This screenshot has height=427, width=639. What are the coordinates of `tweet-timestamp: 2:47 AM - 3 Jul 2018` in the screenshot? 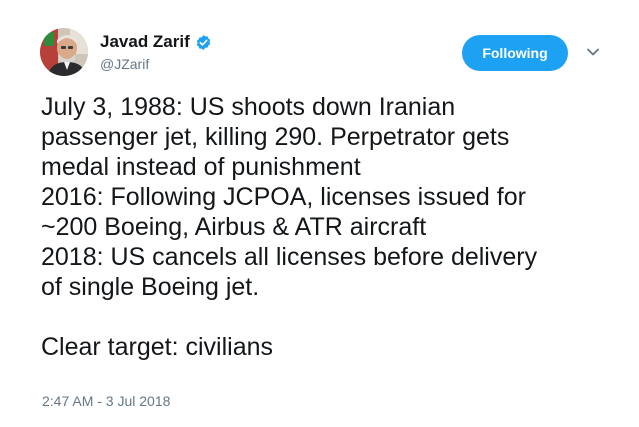 It's located at (106, 401).